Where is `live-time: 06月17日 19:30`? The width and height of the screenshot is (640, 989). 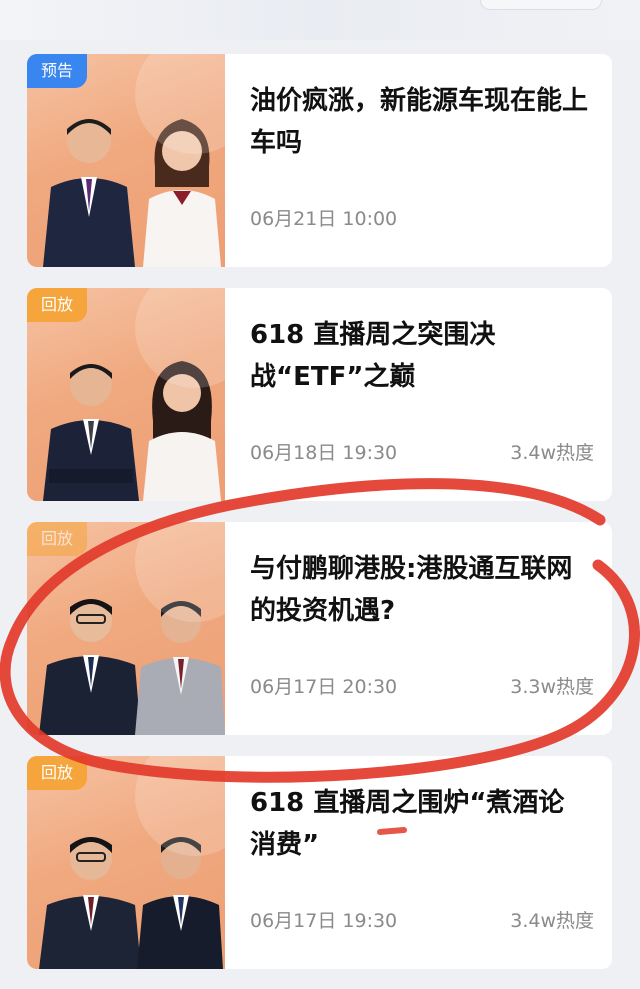 live-time: 06月17日 19:30 is located at coordinates (324, 921).